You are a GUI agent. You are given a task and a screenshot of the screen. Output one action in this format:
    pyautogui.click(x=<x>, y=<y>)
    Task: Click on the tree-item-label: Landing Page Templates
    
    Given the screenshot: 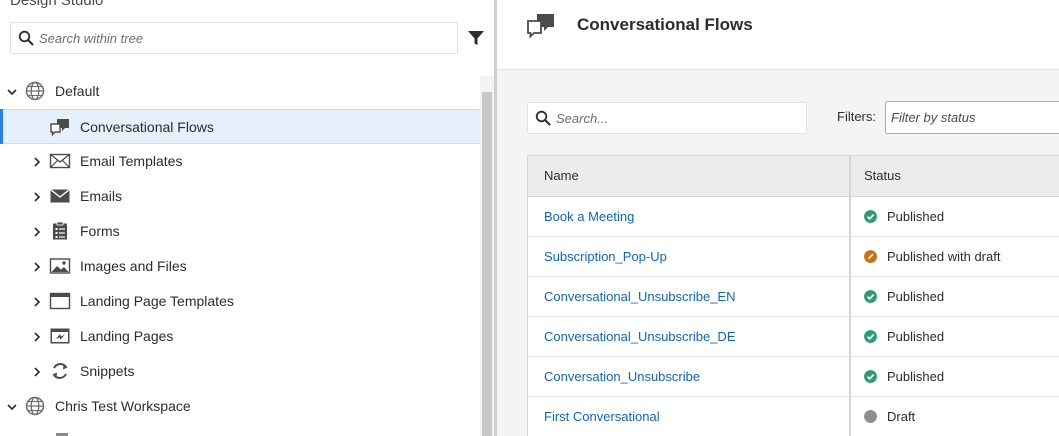 What is the action you would take?
    pyautogui.click(x=157, y=301)
    